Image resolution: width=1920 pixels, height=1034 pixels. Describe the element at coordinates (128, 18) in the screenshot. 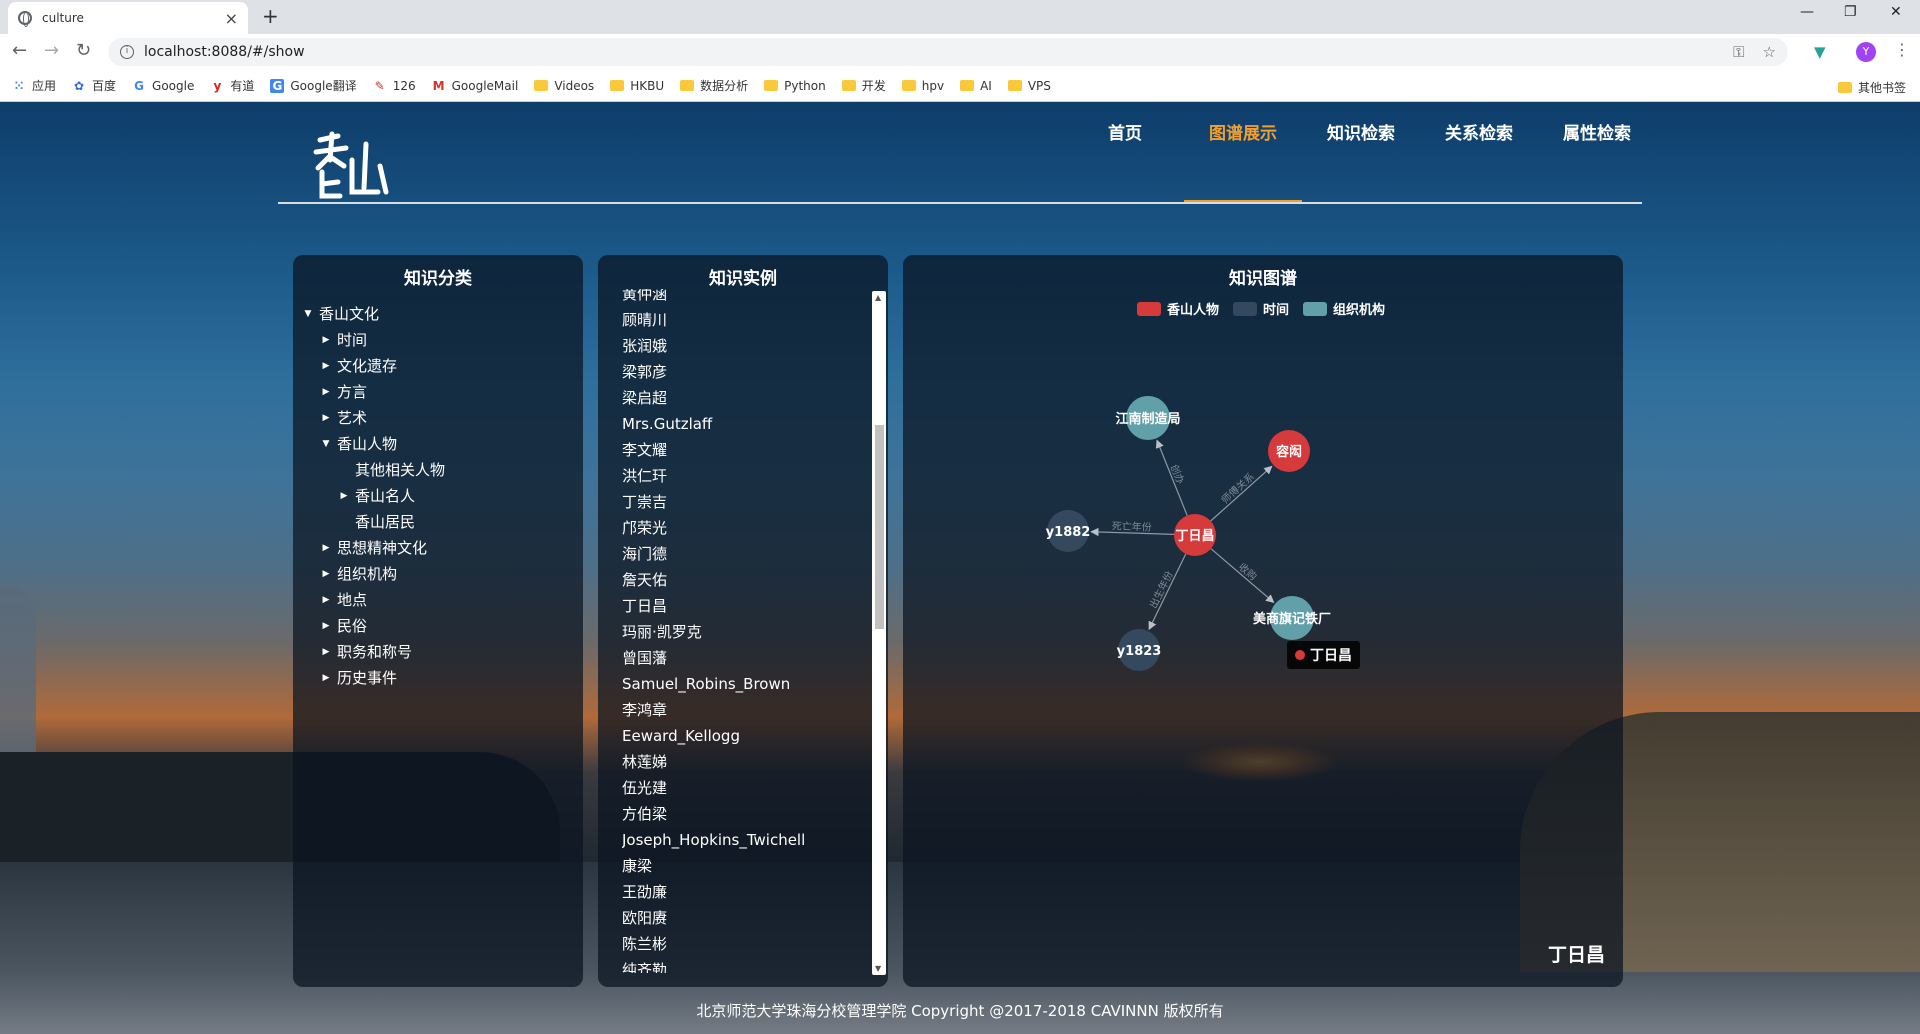

I see `browser-tab: culture ×` at that location.